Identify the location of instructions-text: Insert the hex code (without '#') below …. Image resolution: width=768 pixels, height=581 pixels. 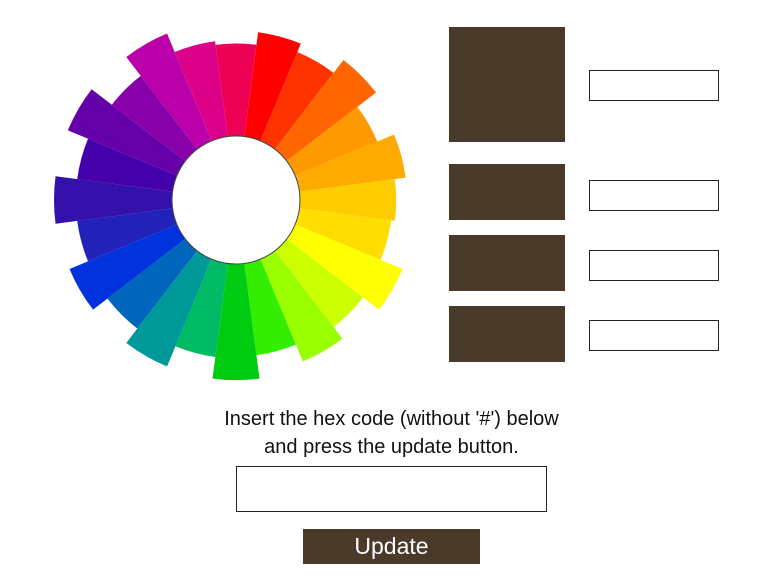
(391, 433).